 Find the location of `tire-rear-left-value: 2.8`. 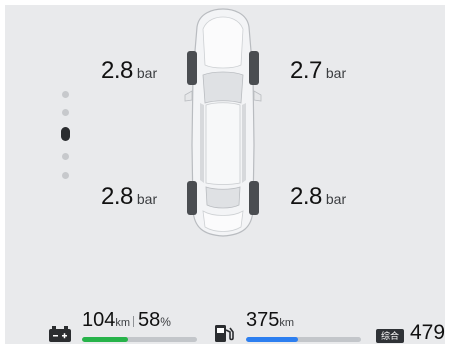

tire-rear-left-value: 2.8 is located at coordinates (117, 196).